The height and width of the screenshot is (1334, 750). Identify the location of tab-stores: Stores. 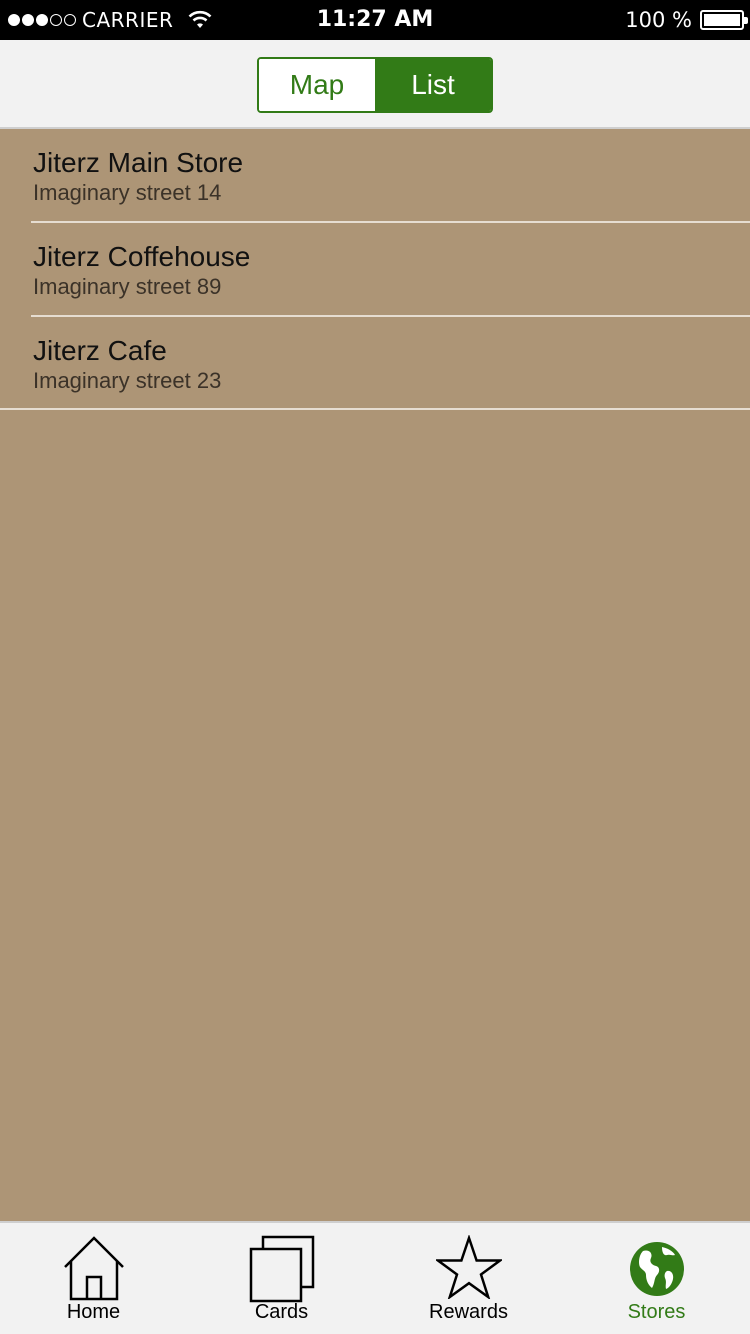
(656, 1278).